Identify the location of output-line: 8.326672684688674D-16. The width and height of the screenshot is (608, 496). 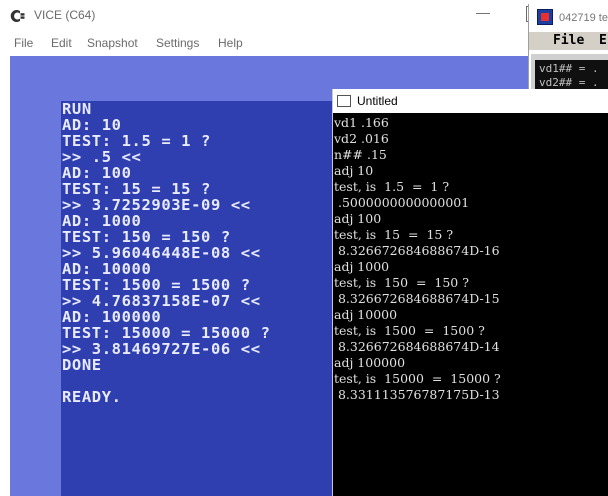
(417, 250).